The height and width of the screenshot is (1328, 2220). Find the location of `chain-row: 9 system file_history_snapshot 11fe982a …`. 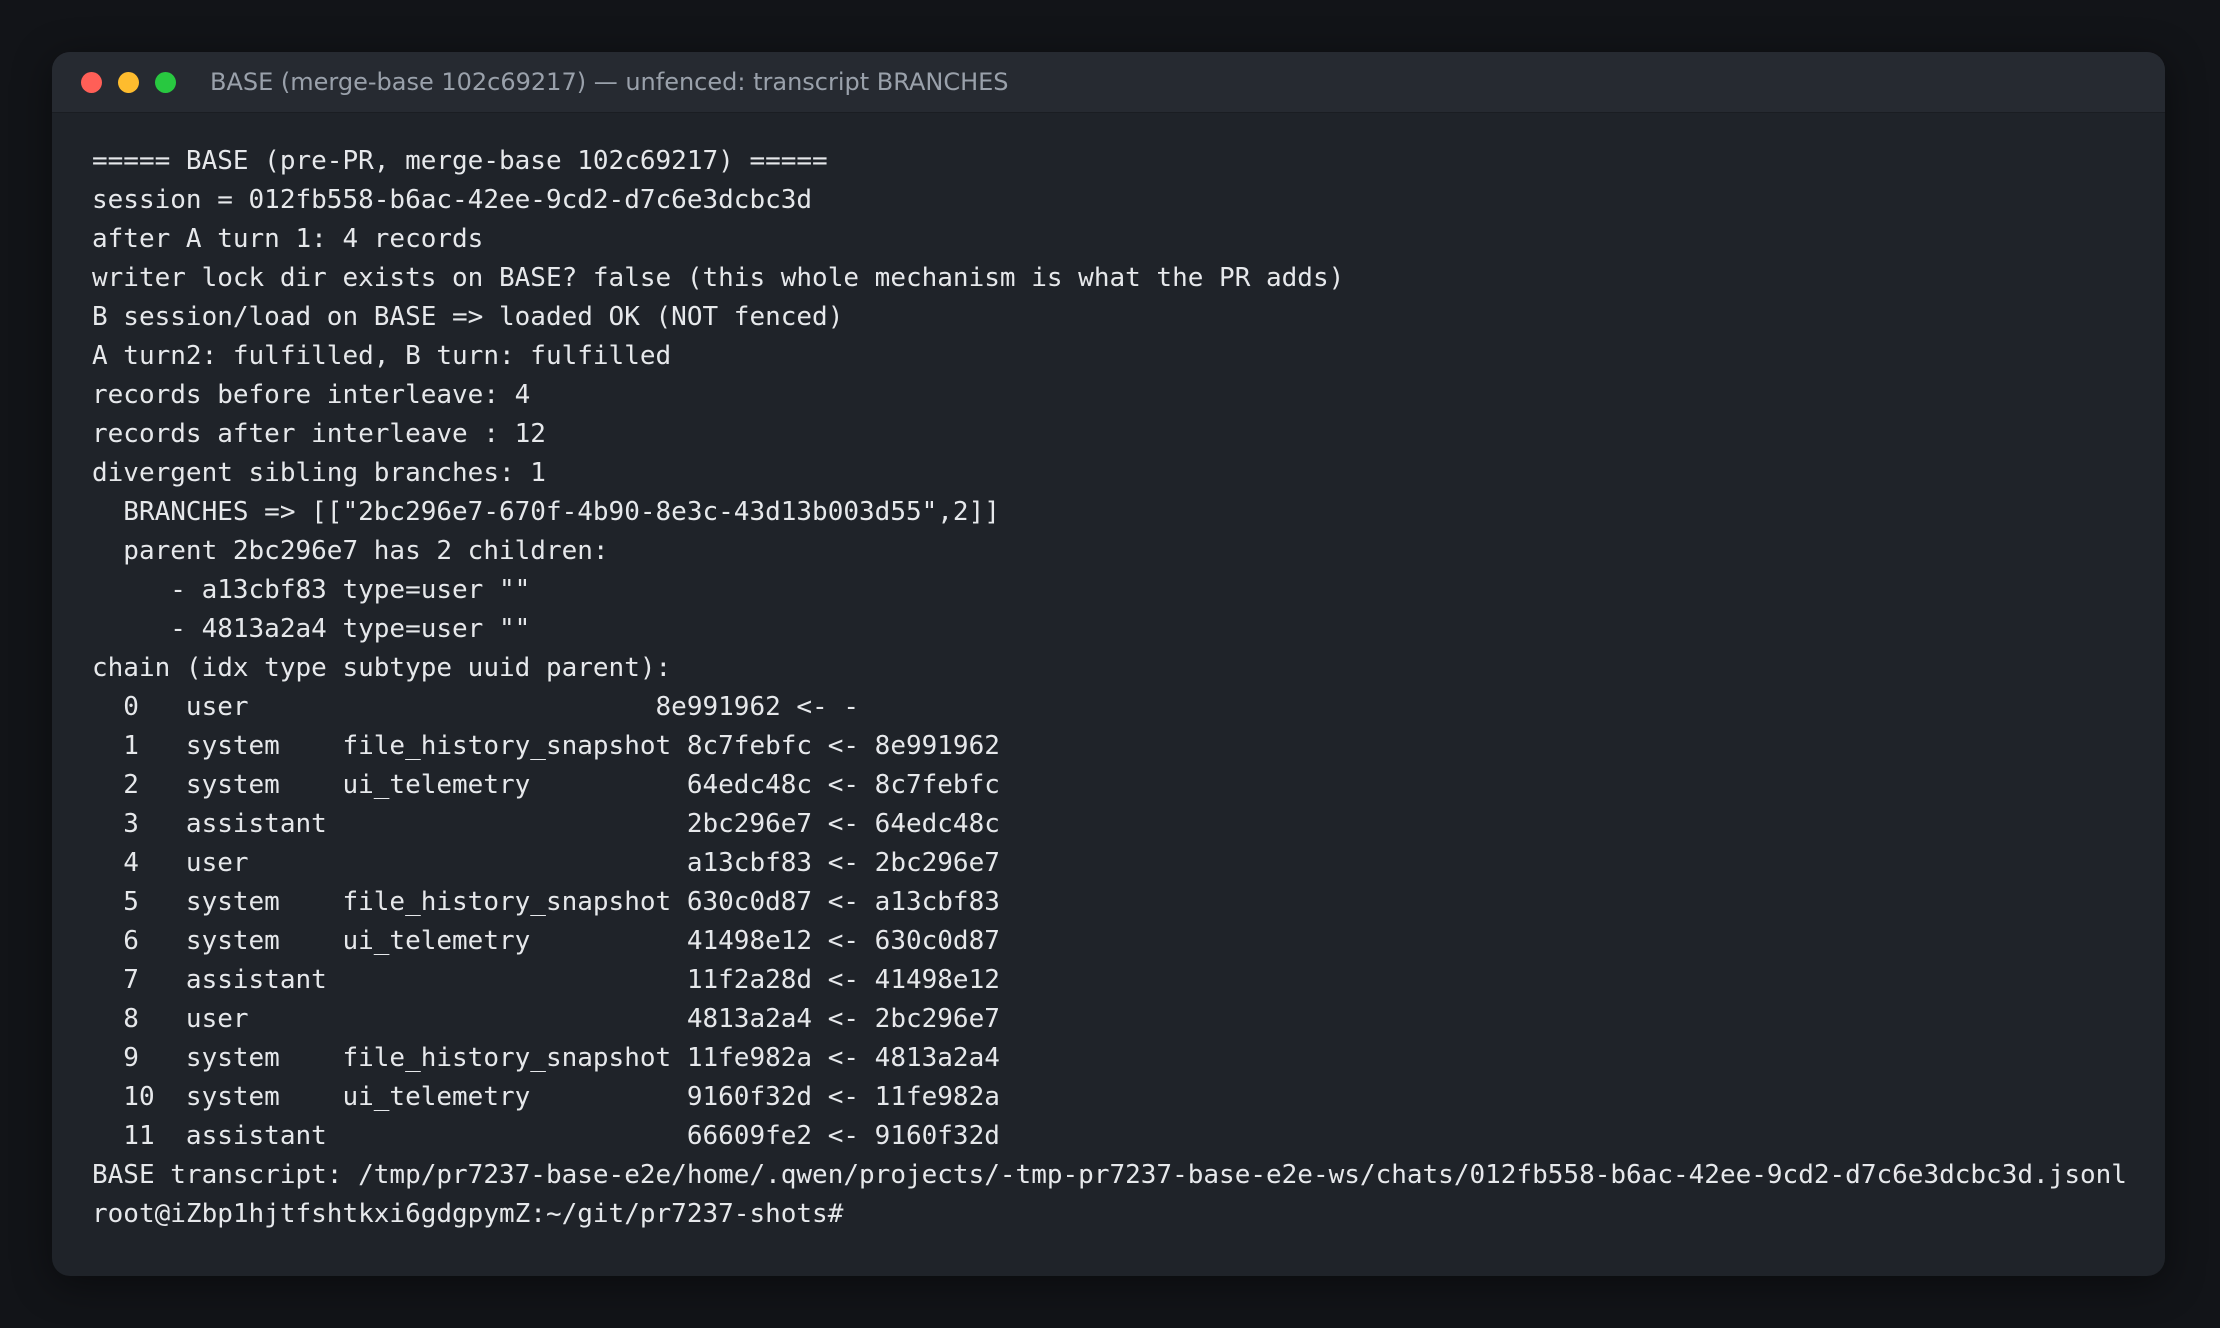

chain-row: 9 system file_history_snapshot 11fe982a … is located at coordinates (546, 1058).